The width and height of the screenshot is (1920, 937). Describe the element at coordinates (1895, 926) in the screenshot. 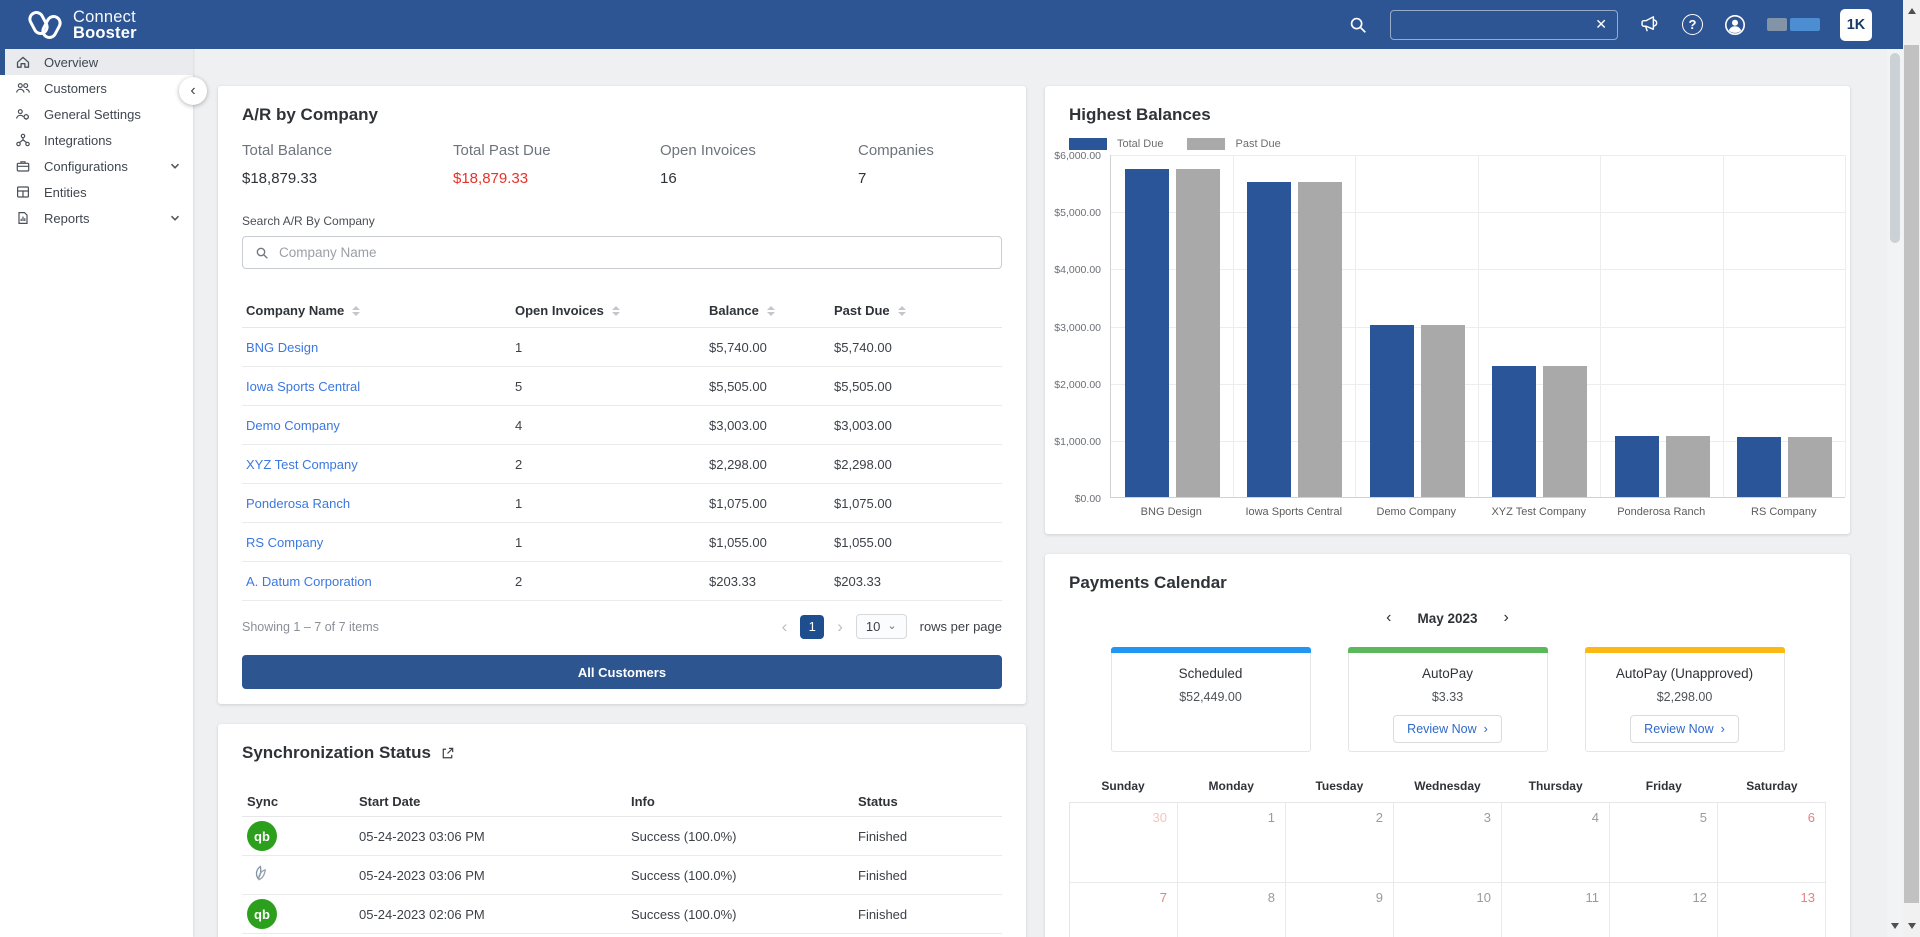

I see `inner-scroll-down-icon` at that location.